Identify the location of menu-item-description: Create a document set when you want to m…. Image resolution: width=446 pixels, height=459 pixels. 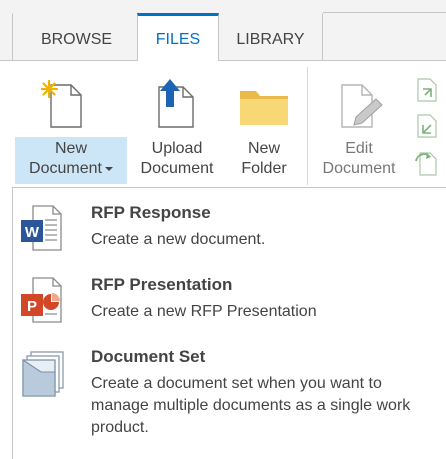
(251, 405).